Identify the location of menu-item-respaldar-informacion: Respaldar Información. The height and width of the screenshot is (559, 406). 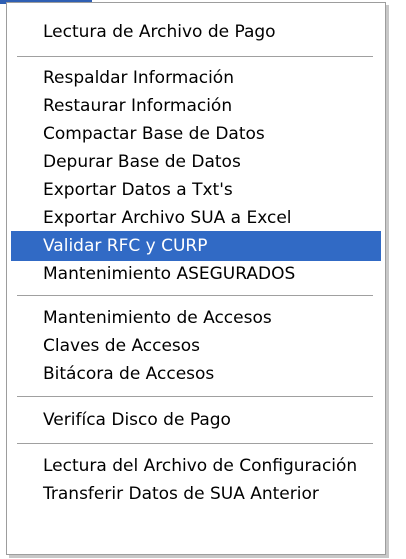
(196, 78).